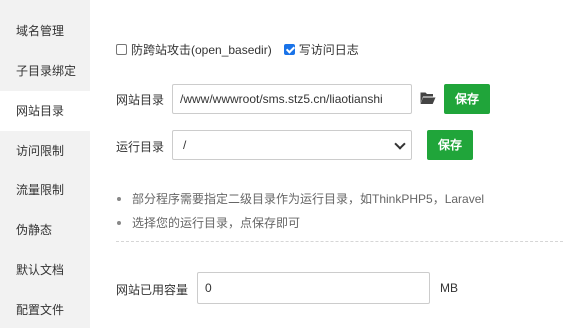 This screenshot has width=563, height=330. What do you see at coordinates (467, 99) in the screenshot?
I see `site-dir-save-button: 保存` at bounding box center [467, 99].